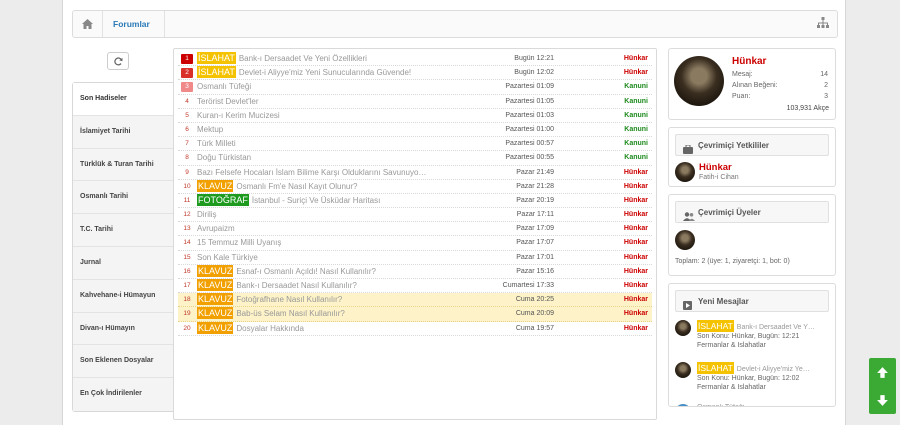 The width and height of the screenshot is (900, 425). Describe the element at coordinates (685, 240) in the screenshot. I see `online-member-avatar` at that location.